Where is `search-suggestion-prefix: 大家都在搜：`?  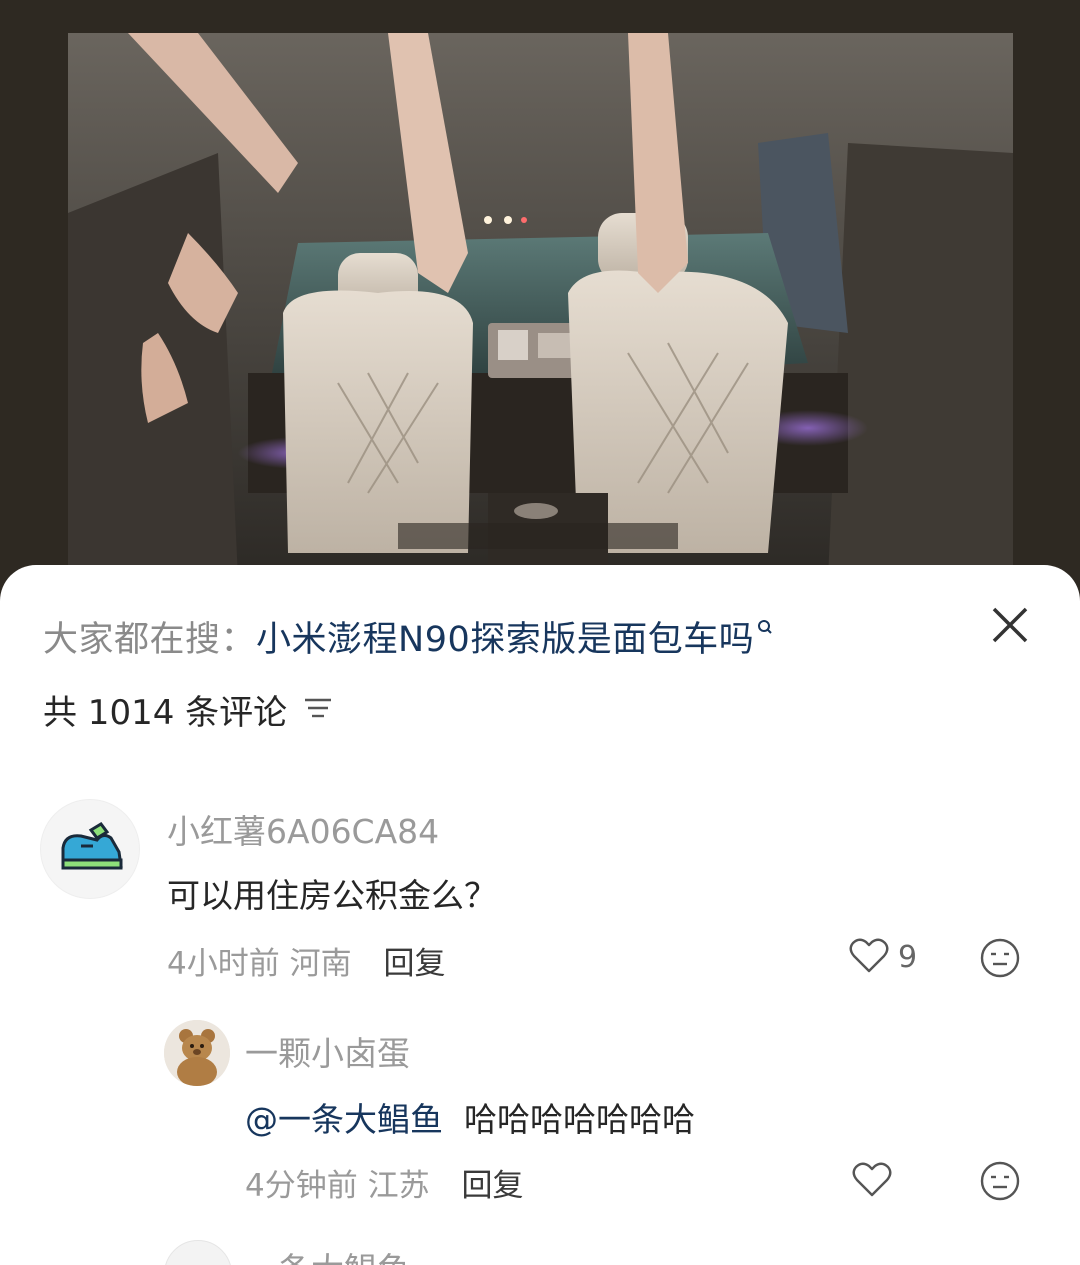 search-suggestion-prefix: 大家都在搜： is located at coordinates (150, 640).